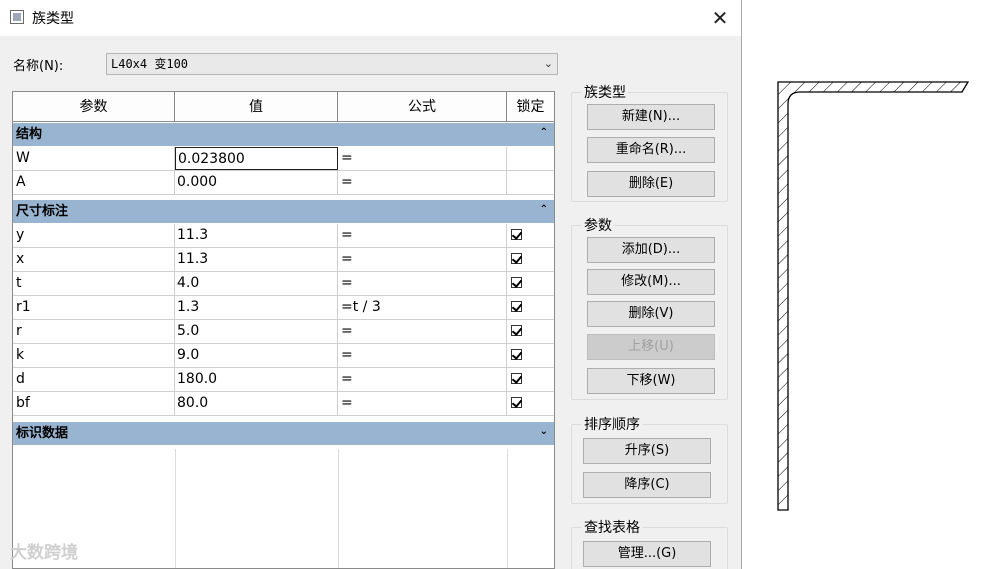 Image resolution: width=996 pixels, height=569 pixels. What do you see at coordinates (548, 63) in the screenshot?
I see `chevron-down-icon: ⌄` at bounding box center [548, 63].